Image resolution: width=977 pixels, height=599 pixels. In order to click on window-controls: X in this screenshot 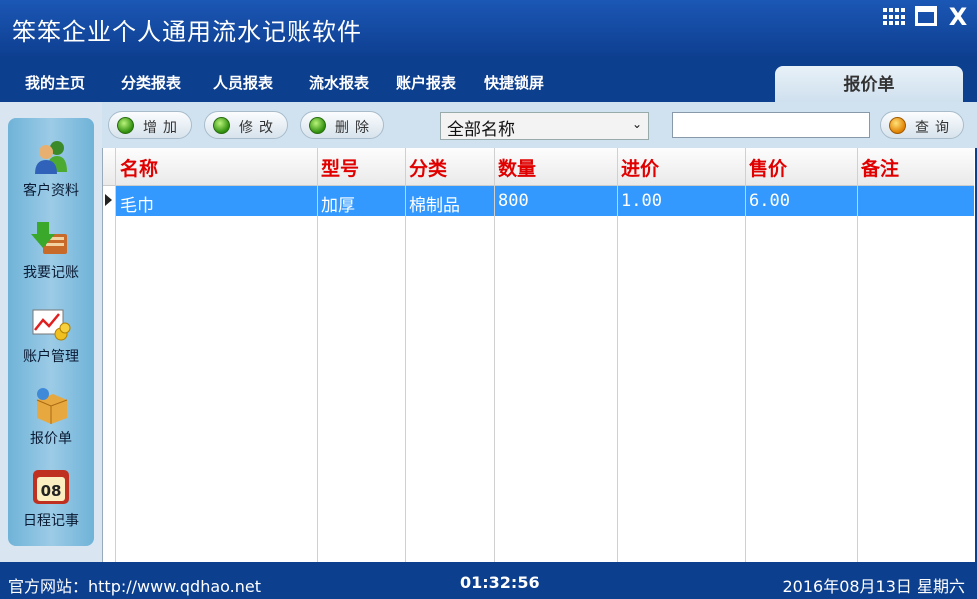, I will do `click(926, 17)`.